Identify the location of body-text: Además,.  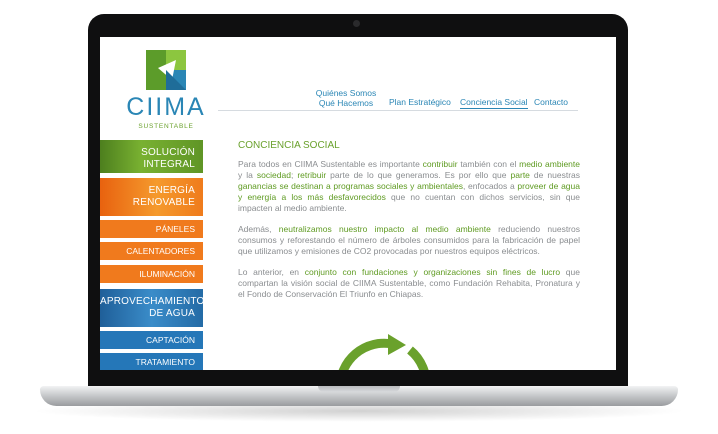
(258, 229).